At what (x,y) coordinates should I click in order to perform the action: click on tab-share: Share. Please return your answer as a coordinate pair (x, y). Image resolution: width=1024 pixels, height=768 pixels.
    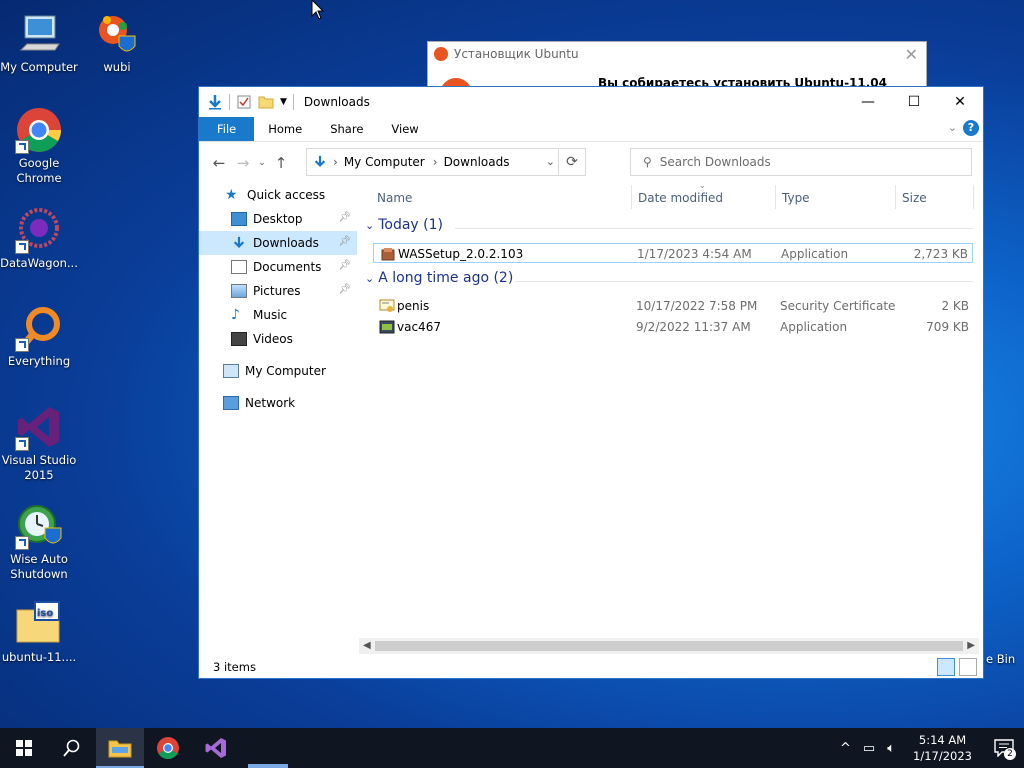
    Looking at the image, I should click on (346, 129).